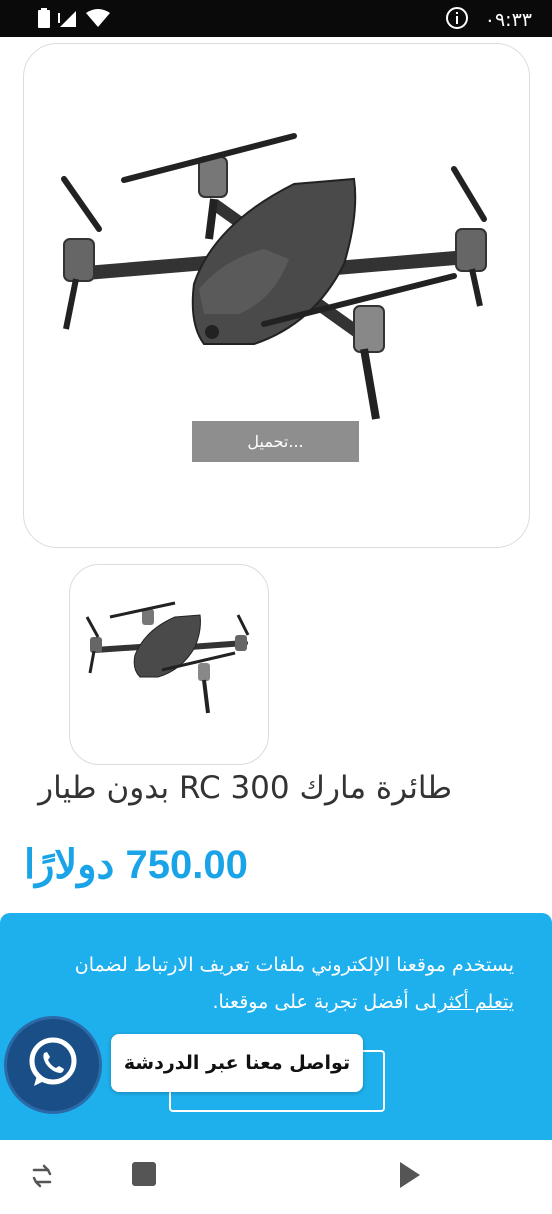 The width and height of the screenshot is (552, 1214). I want to click on whatsapp-icon, so click(53, 1065).